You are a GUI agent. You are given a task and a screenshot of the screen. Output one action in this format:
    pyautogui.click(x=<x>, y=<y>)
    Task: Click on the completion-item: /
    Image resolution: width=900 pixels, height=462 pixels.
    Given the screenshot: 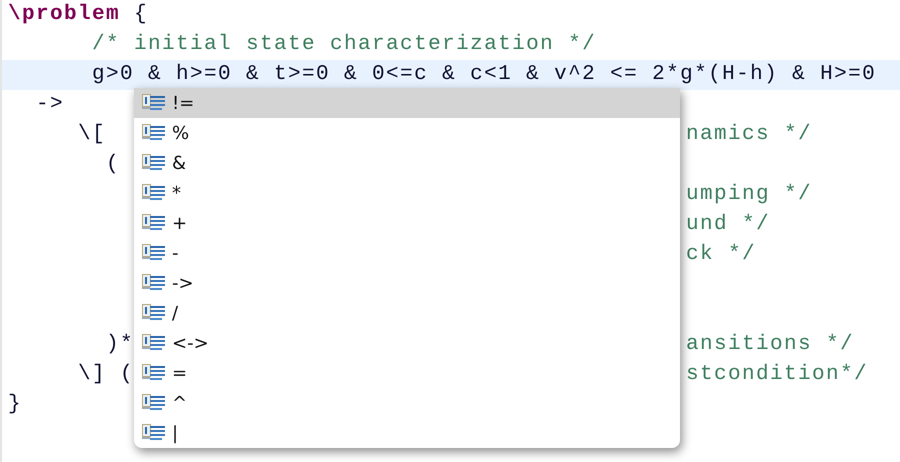 What is the action you would take?
    pyautogui.click(x=407, y=313)
    